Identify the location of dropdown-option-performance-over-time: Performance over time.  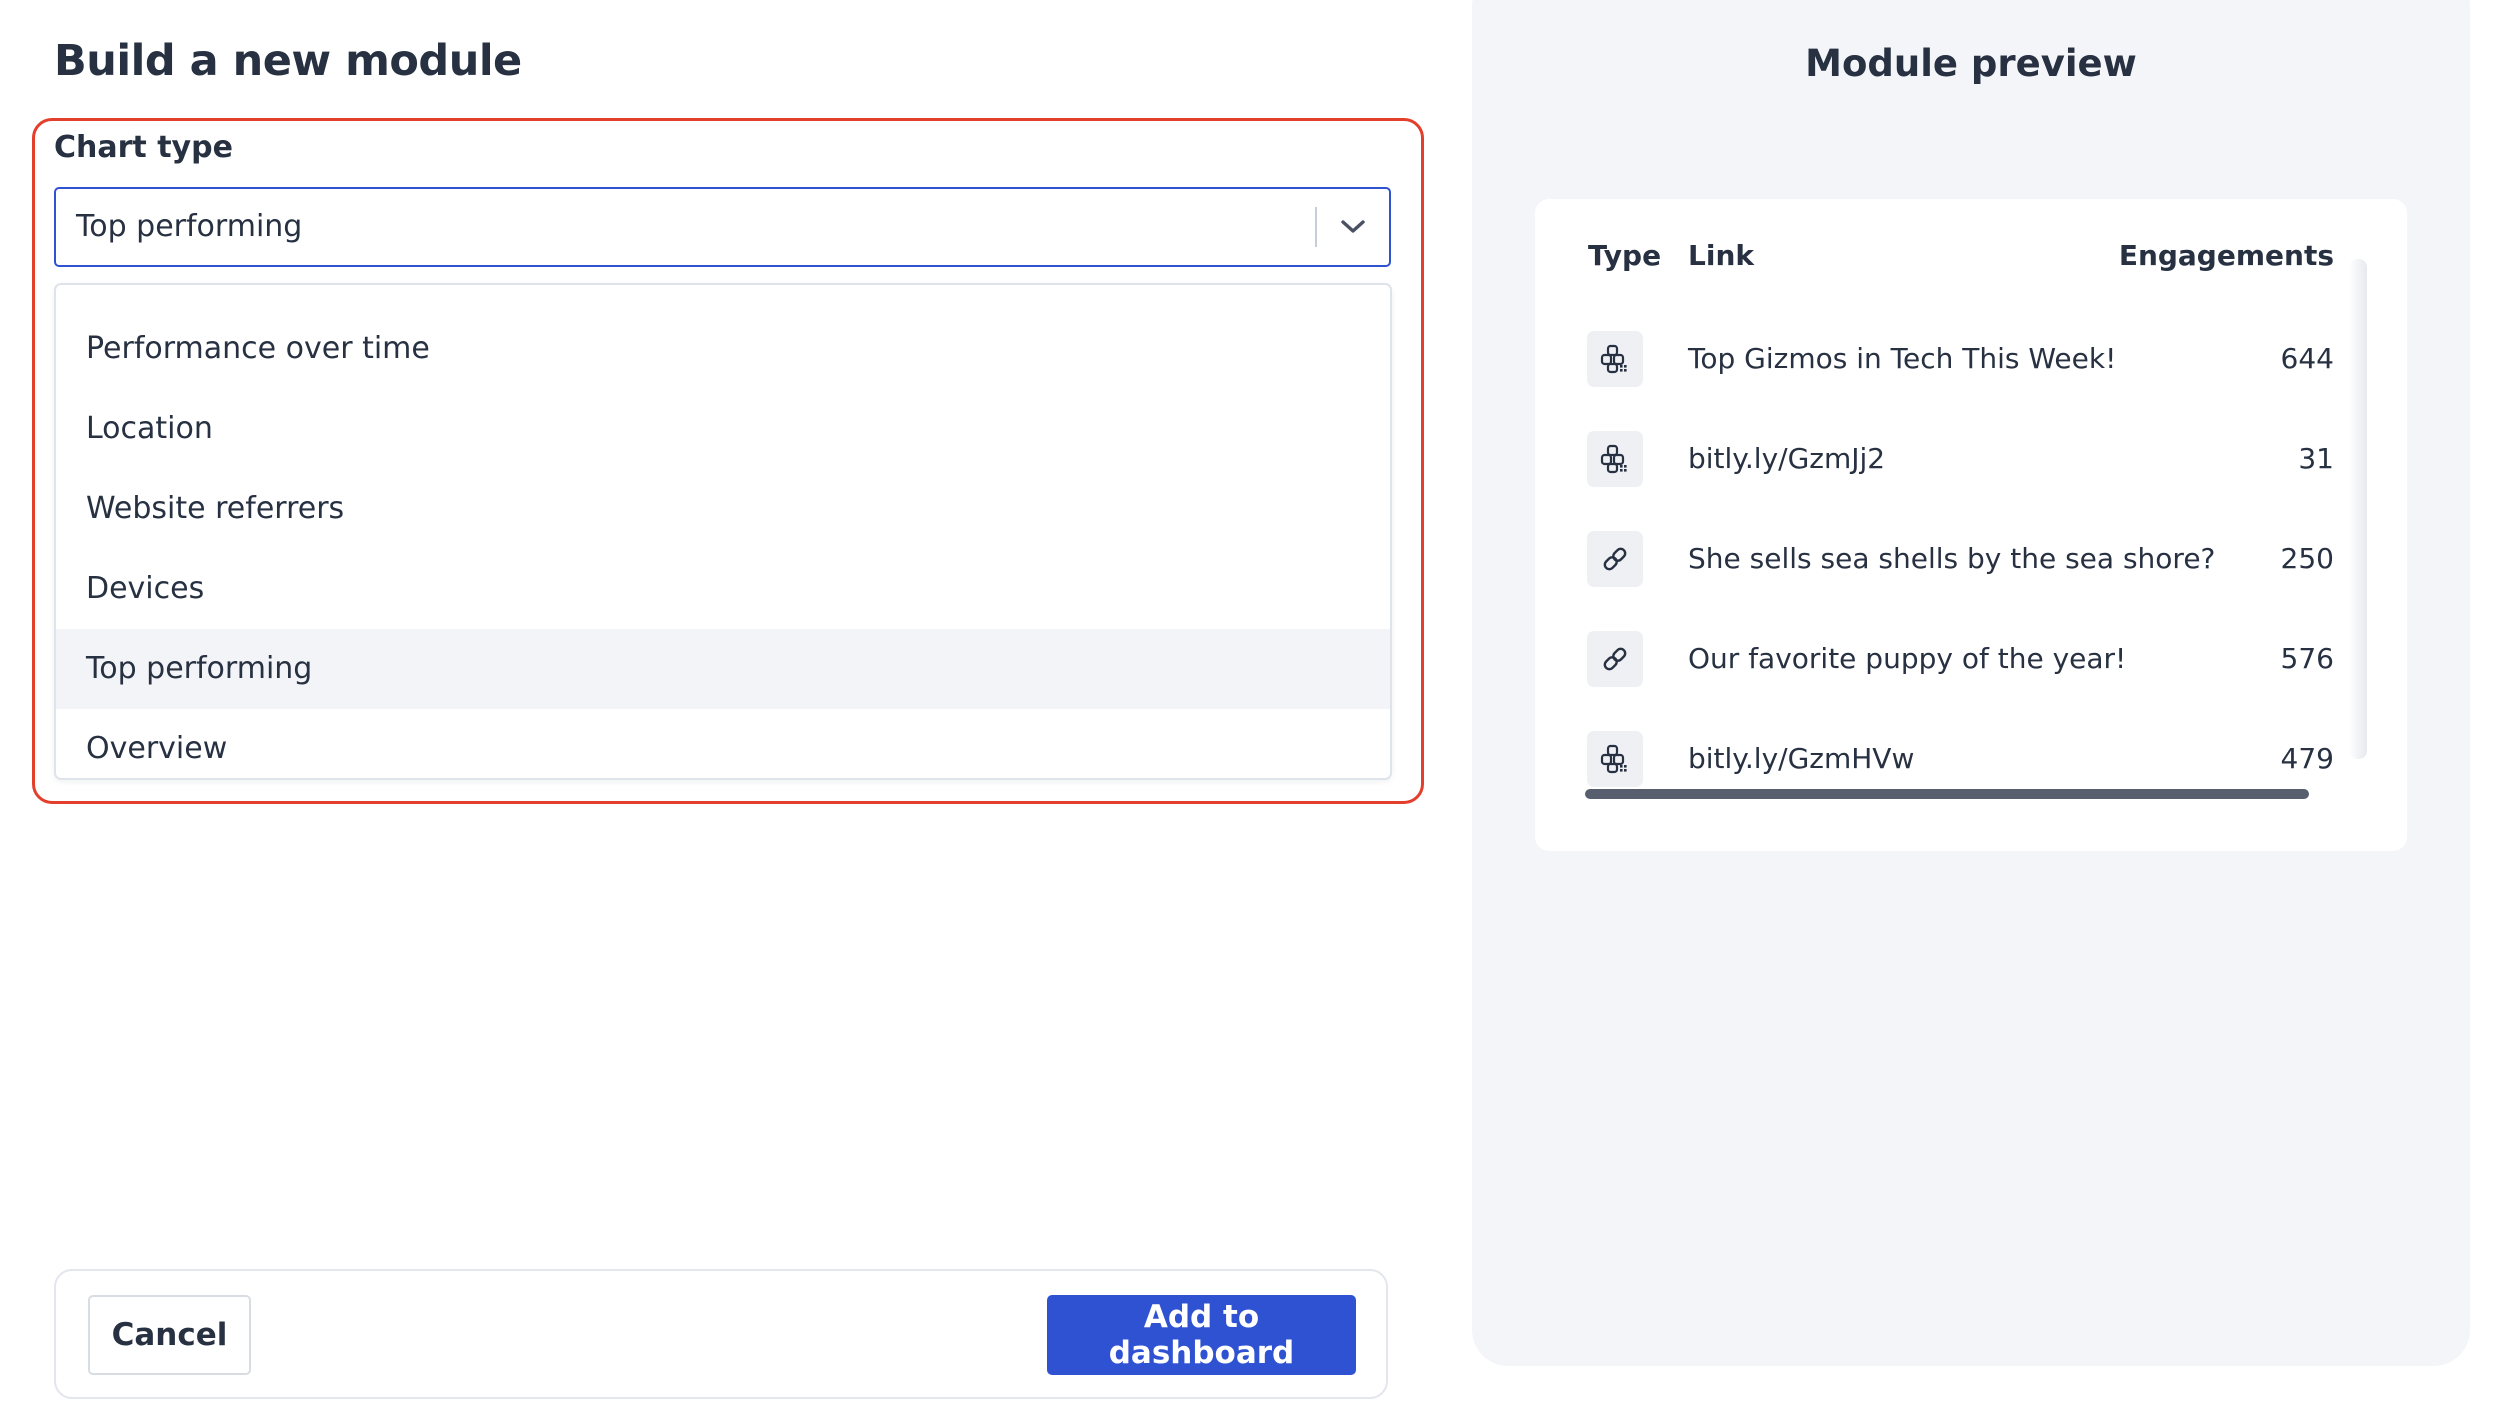
(723, 349).